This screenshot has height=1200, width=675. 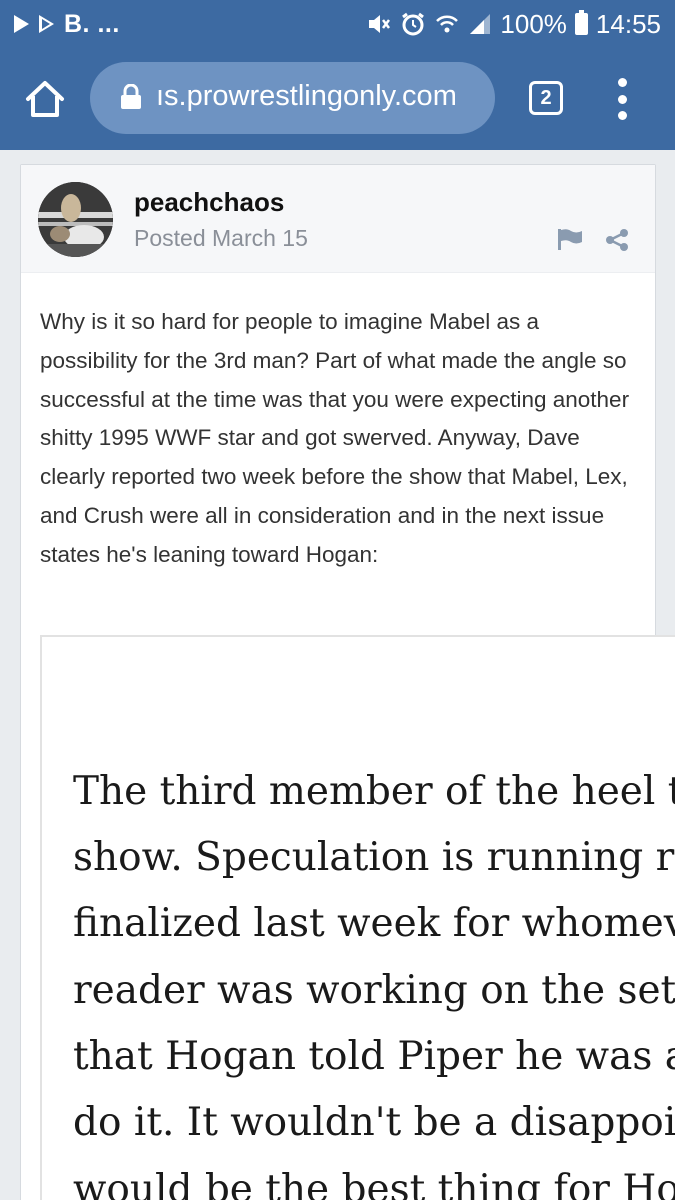 I want to click on quote-line: The third member of the heel tea, so click(x=374, y=791).